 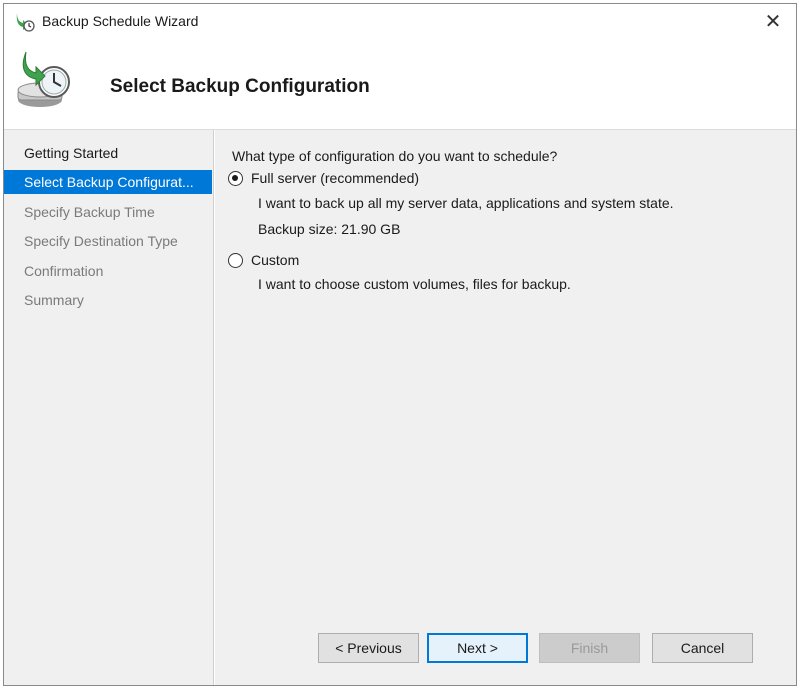 I want to click on wizard-header: Select Backup Configuration, so click(x=400, y=84).